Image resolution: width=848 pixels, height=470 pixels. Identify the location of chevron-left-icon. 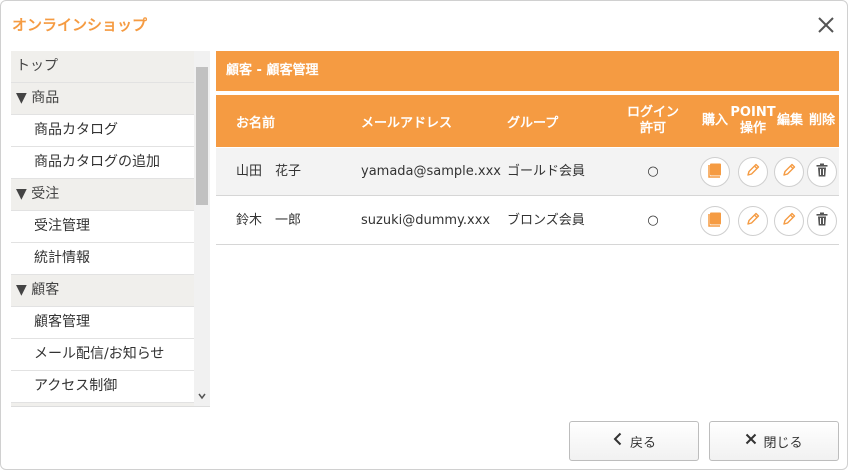
(618, 441).